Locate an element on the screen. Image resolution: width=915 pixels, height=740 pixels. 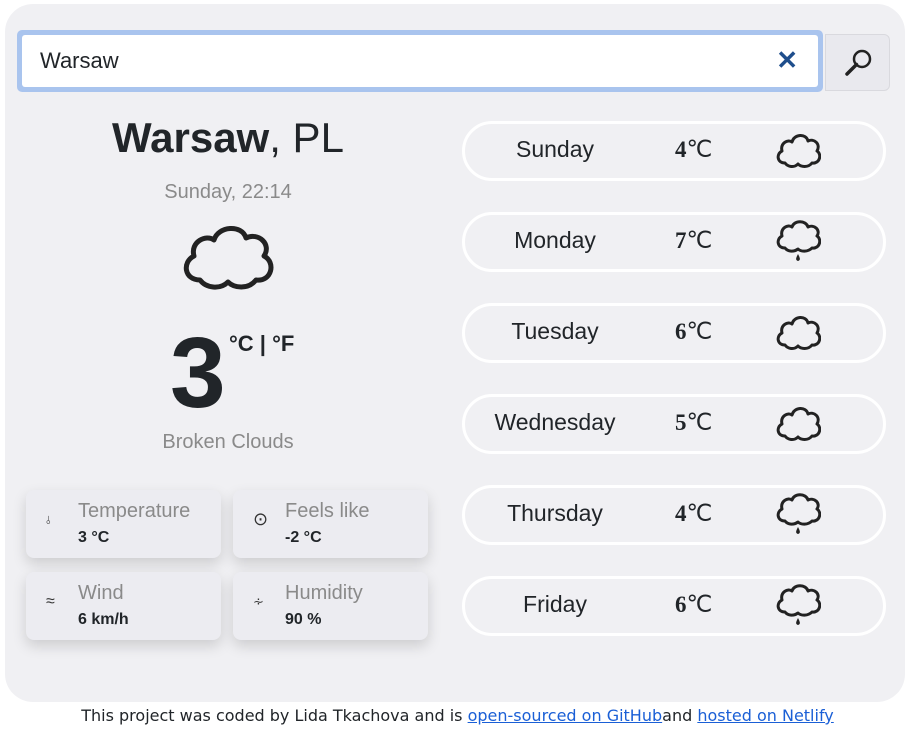
forecast-temperature: 5℃ is located at coordinates (694, 422).